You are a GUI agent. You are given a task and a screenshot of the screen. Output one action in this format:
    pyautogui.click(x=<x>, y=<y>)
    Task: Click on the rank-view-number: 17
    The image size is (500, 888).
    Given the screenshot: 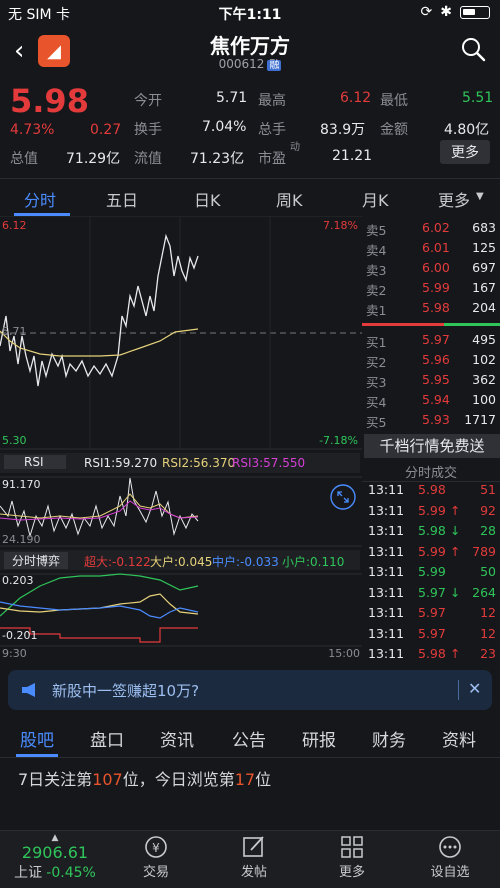 What is the action you would take?
    pyautogui.click(x=245, y=779)
    